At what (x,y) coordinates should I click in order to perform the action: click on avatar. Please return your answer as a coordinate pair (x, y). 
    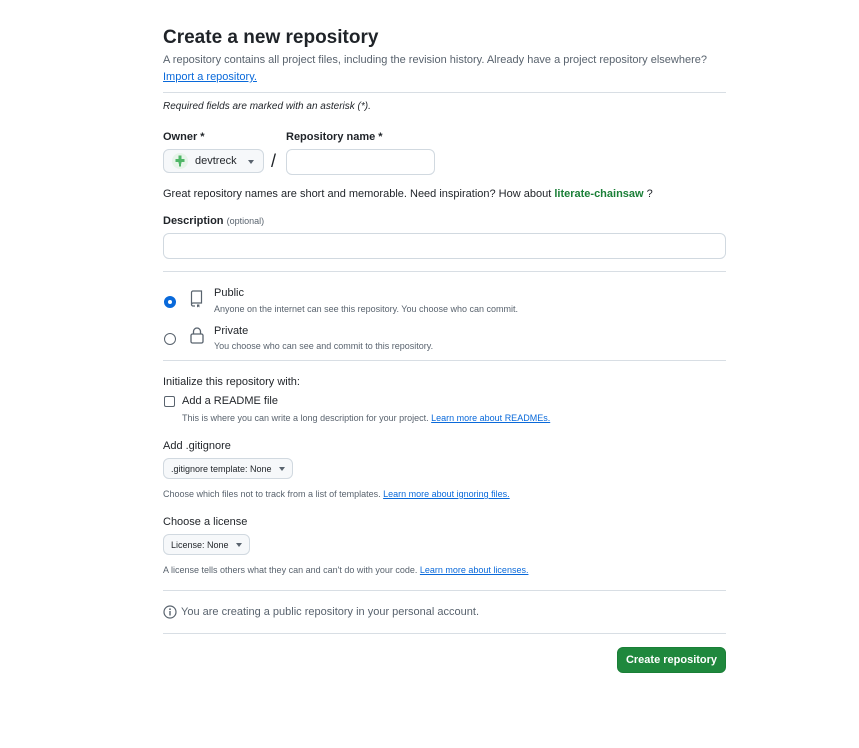
    Looking at the image, I should click on (180, 161).